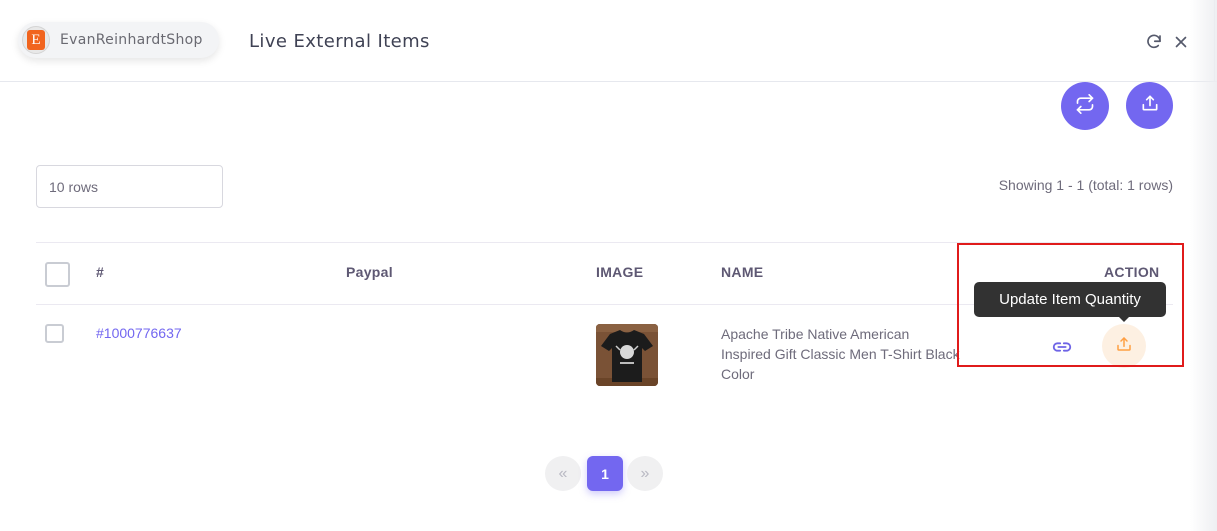 The width and height of the screenshot is (1217, 531). I want to click on etsy-logo-icon: E, so click(36, 40).